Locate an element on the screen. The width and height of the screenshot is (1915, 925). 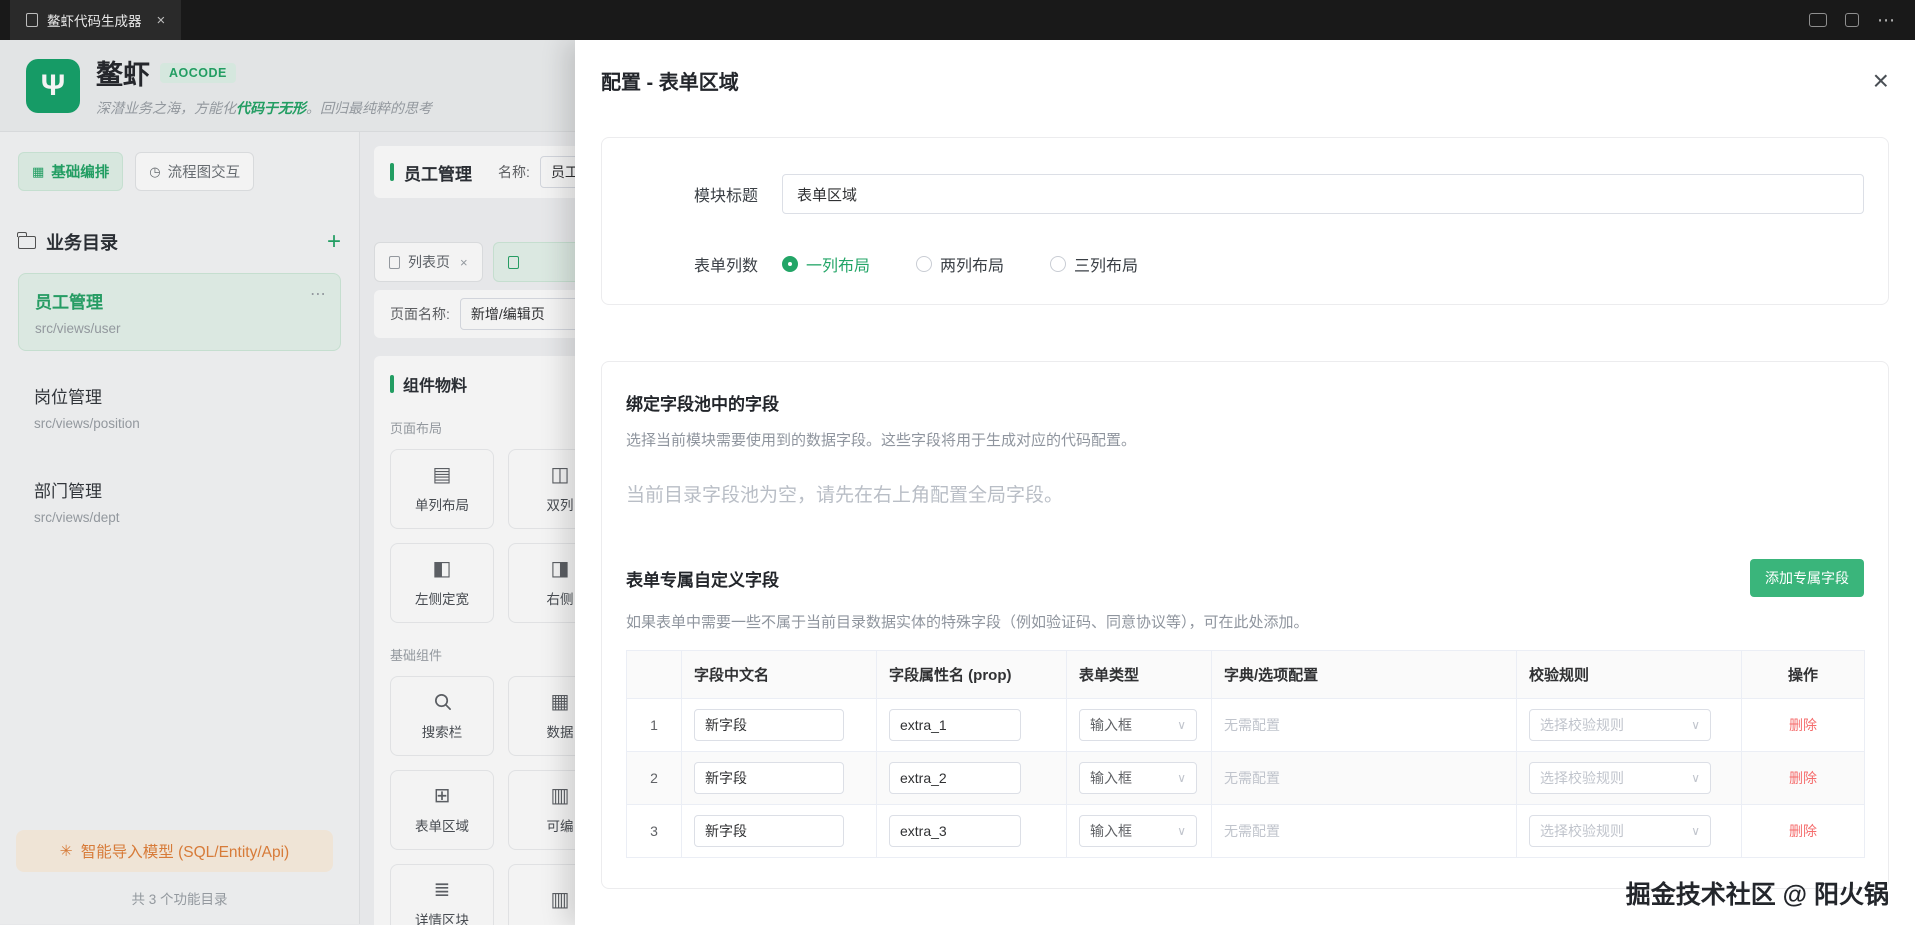
material-card-detail-block: ≣ 详情区块 is located at coordinates (442, 894).